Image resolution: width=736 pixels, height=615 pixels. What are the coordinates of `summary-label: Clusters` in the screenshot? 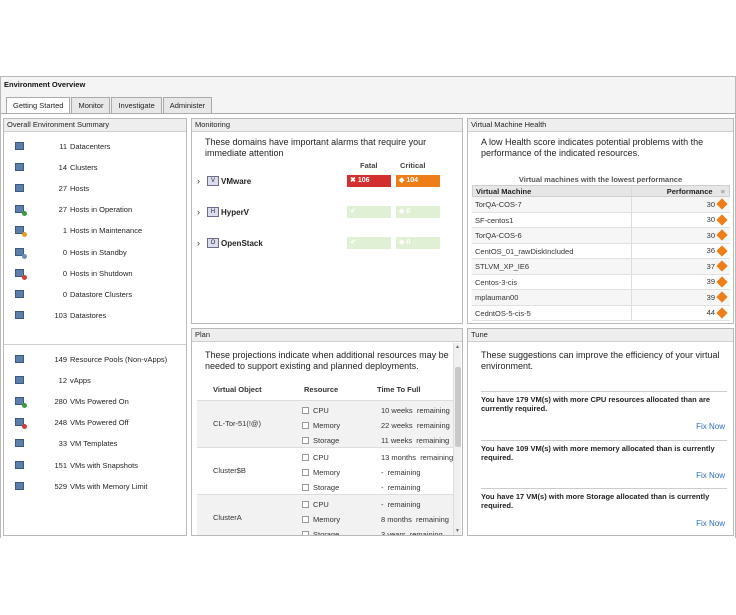 It's located at (84, 167).